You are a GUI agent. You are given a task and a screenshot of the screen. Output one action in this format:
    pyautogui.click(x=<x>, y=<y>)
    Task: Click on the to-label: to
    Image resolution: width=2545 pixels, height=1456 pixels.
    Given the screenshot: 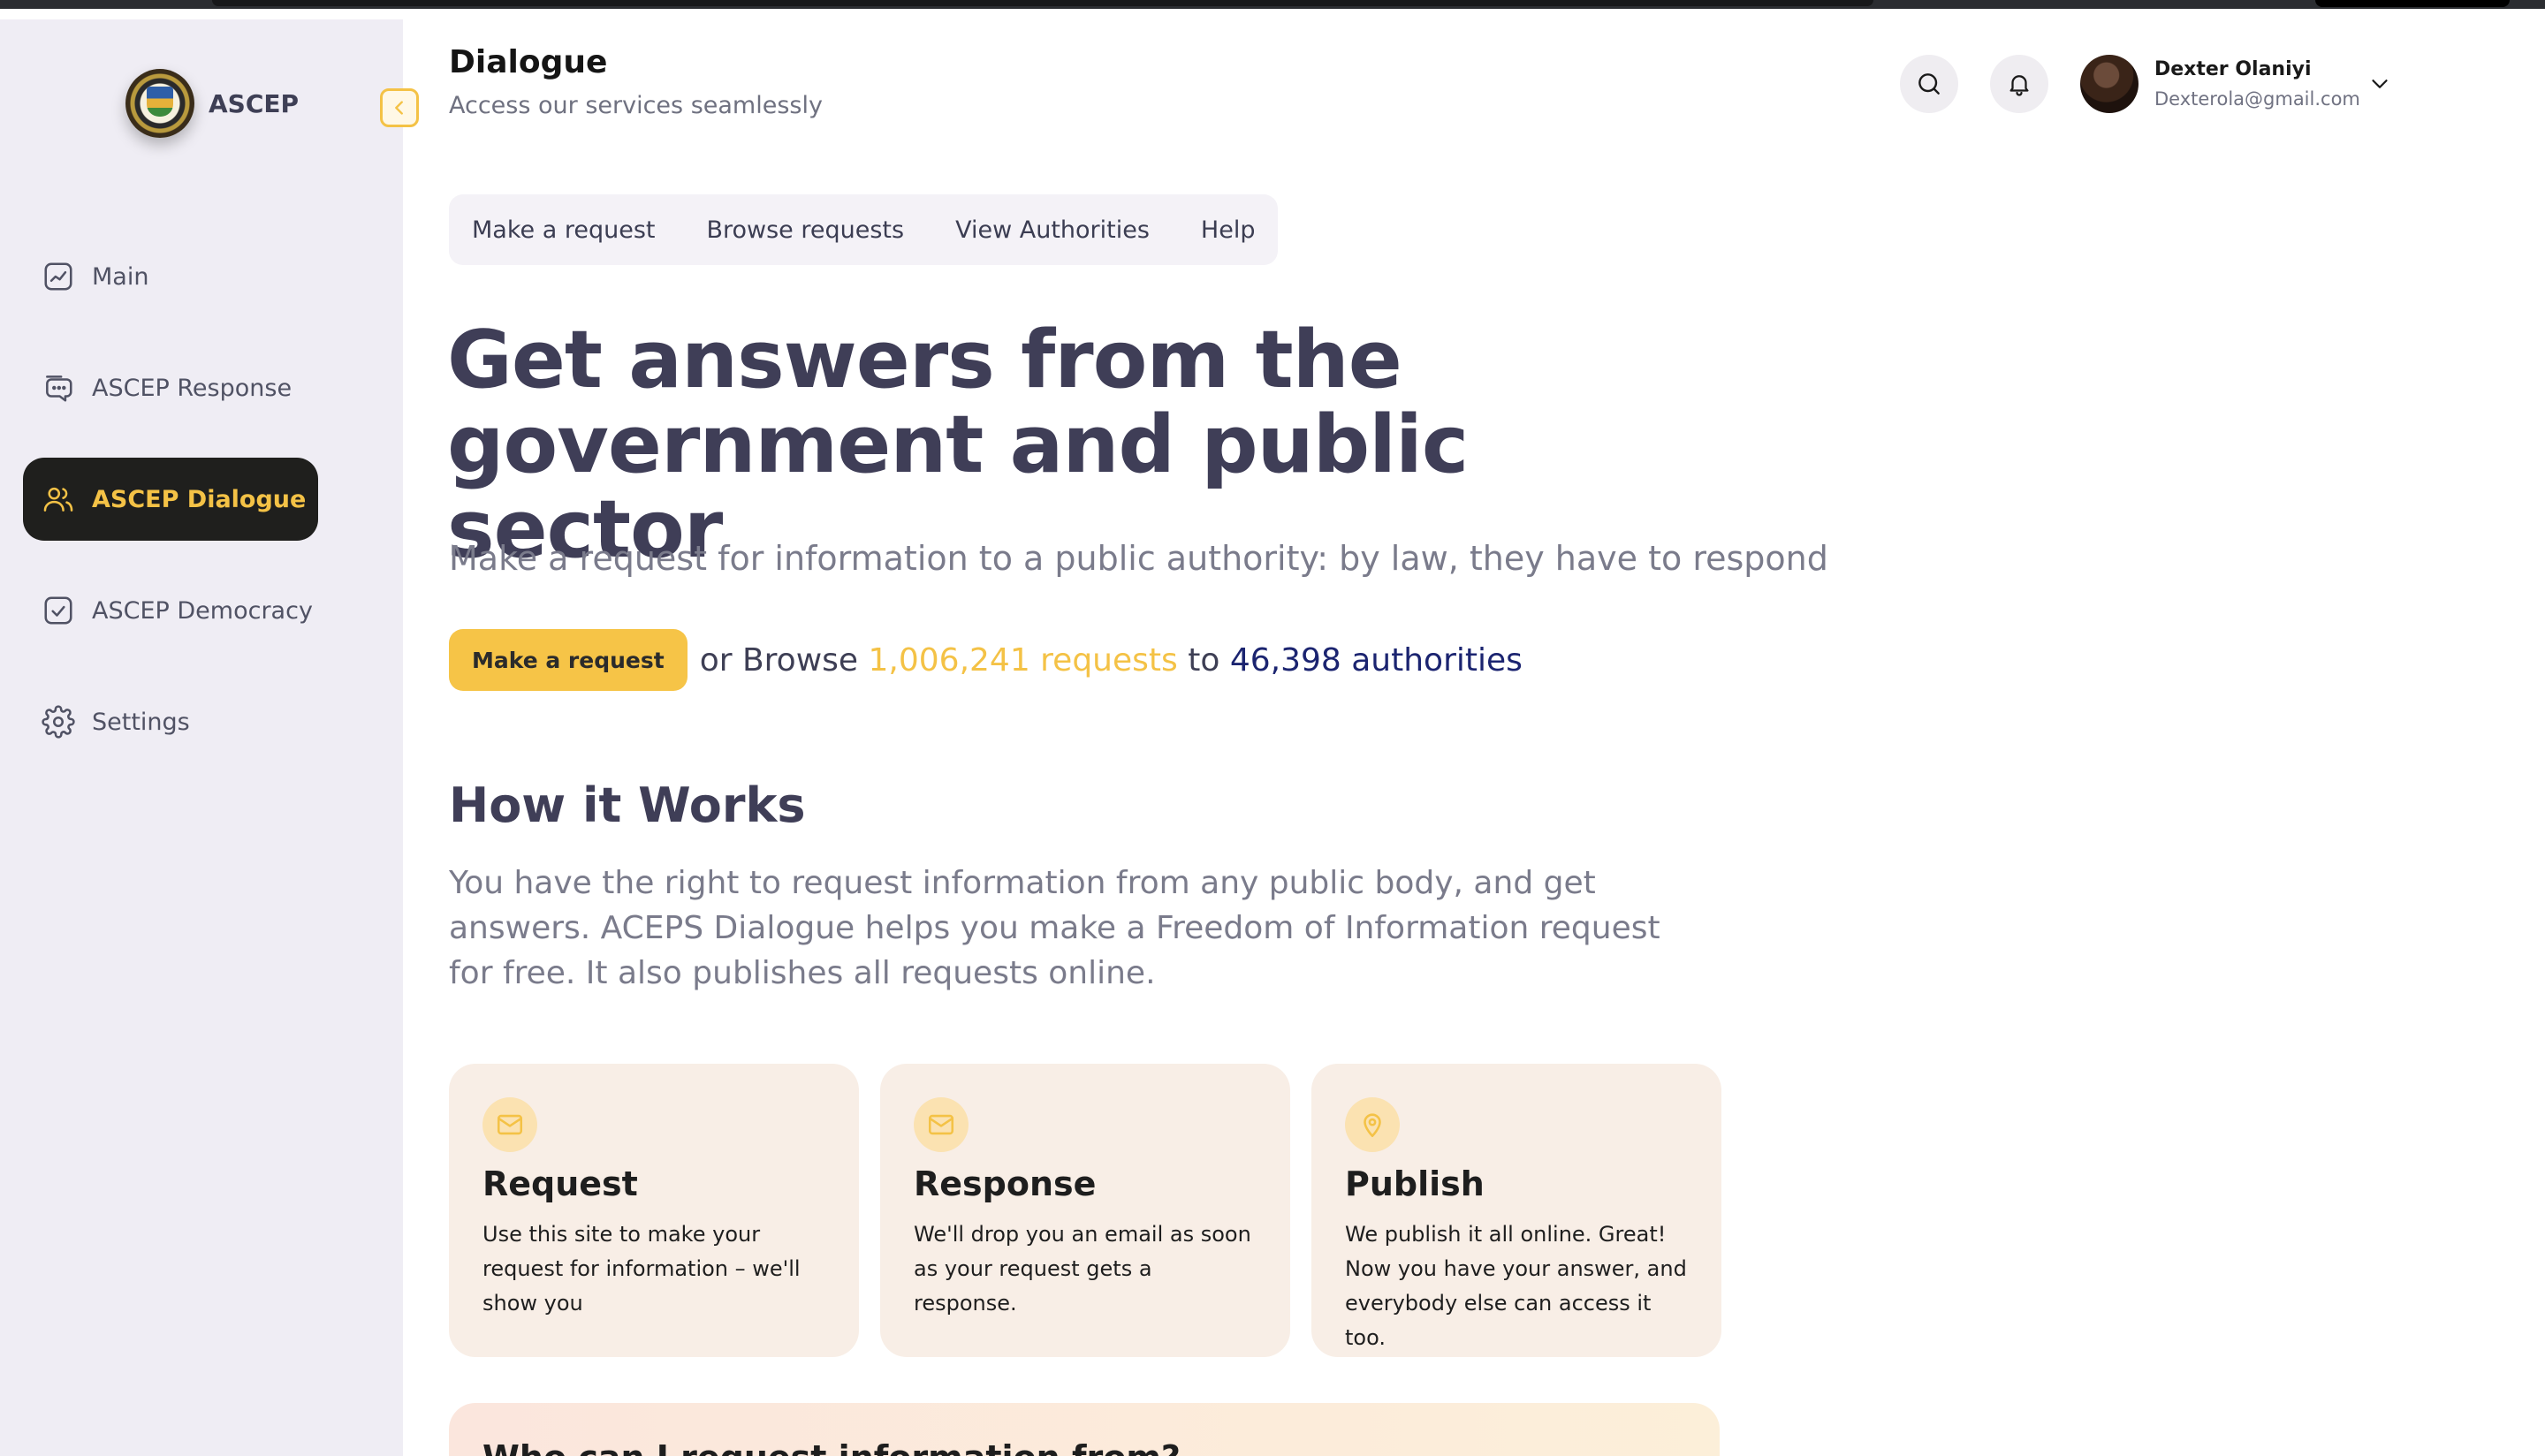 What is the action you would take?
    pyautogui.click(x=1204, y=660)
    